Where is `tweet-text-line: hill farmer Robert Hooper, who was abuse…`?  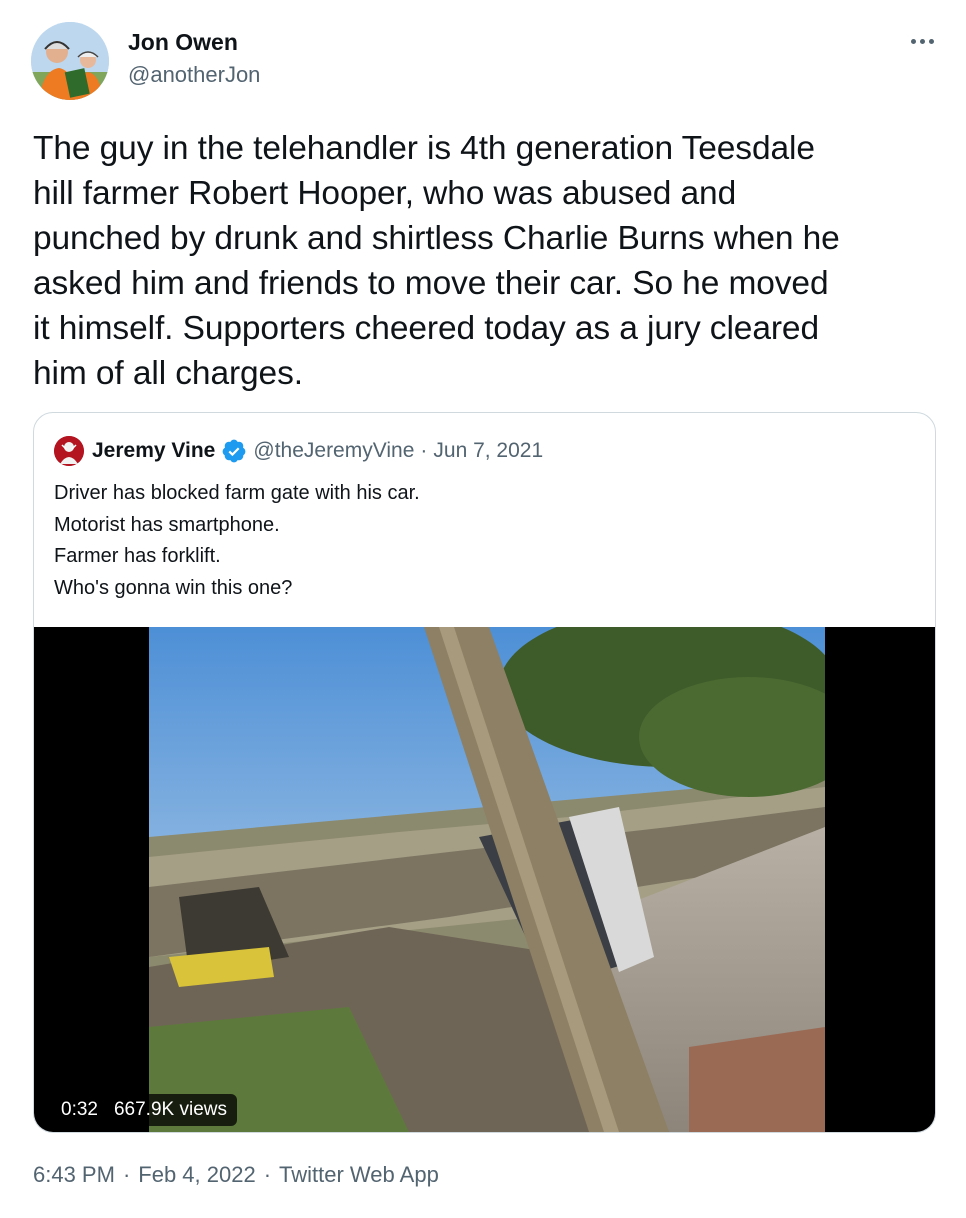
tweet-text-line: hill farmer Robert Hooper, who was abuse… is located at coordinates (385, 193).